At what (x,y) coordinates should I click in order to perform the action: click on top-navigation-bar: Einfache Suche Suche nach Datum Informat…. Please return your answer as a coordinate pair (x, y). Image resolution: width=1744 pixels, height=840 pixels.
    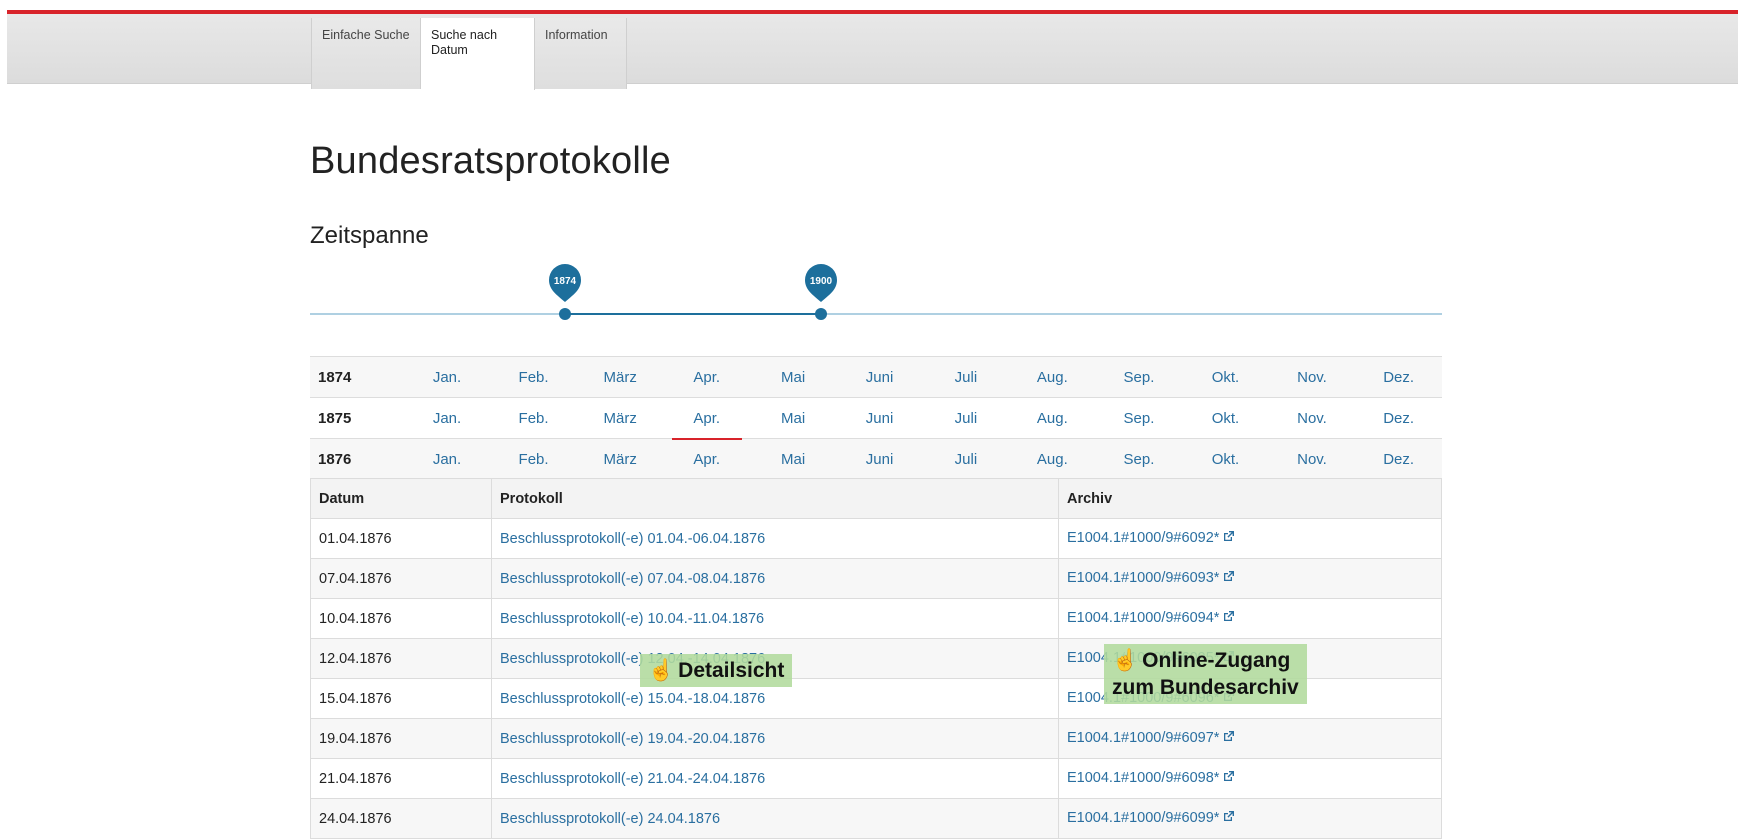
    Looking at the image, I should click on (872, 50).